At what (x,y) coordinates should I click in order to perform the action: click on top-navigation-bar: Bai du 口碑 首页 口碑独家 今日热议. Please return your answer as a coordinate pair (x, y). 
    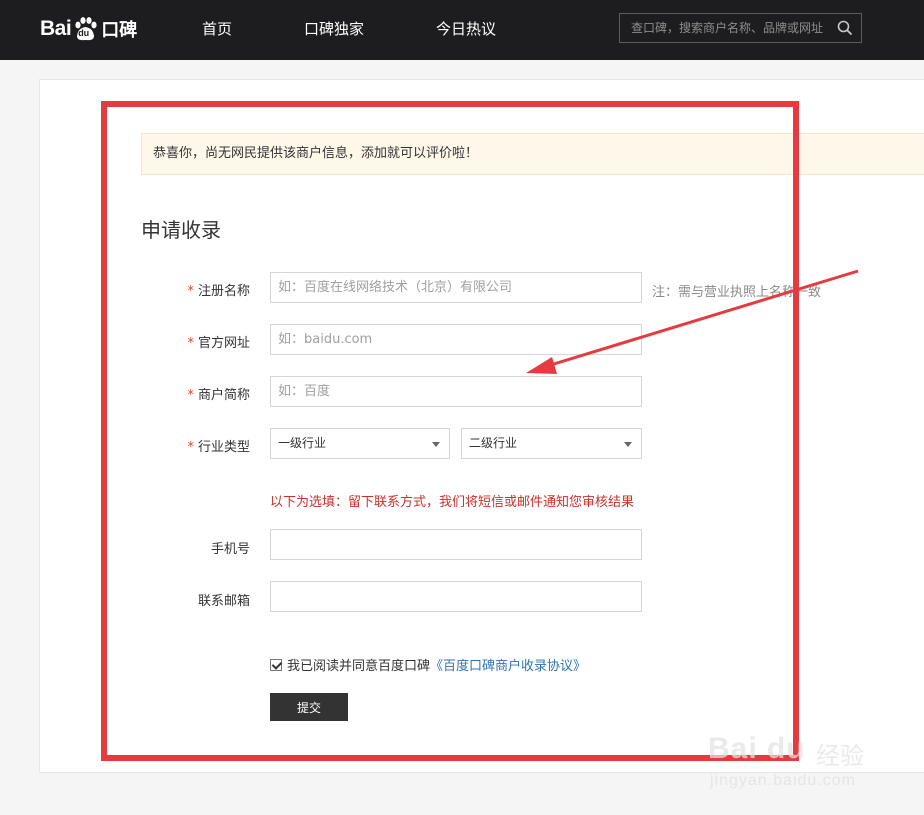
    Looking at the image, I should click on (462, 30).